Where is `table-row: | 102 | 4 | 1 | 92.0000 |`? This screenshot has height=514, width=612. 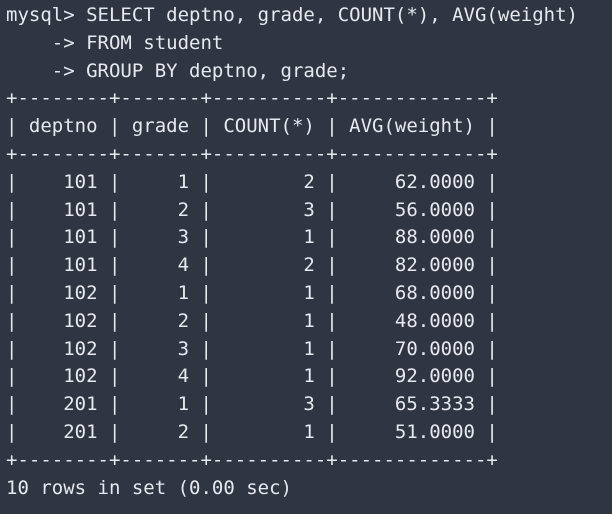 table-row: | 102 | 4 | 1 | 92.0000 | is located at coordinates (252, 376).